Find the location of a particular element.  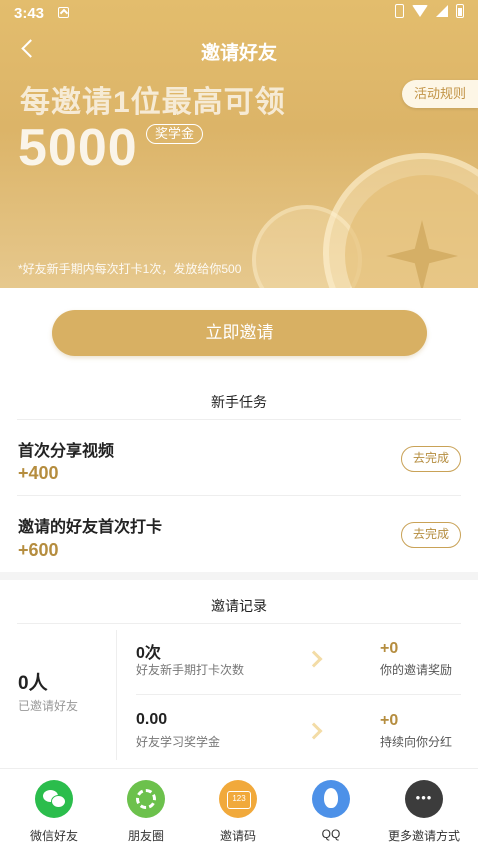

records-title: 邀请记录 is located at coordinates (239, 606).